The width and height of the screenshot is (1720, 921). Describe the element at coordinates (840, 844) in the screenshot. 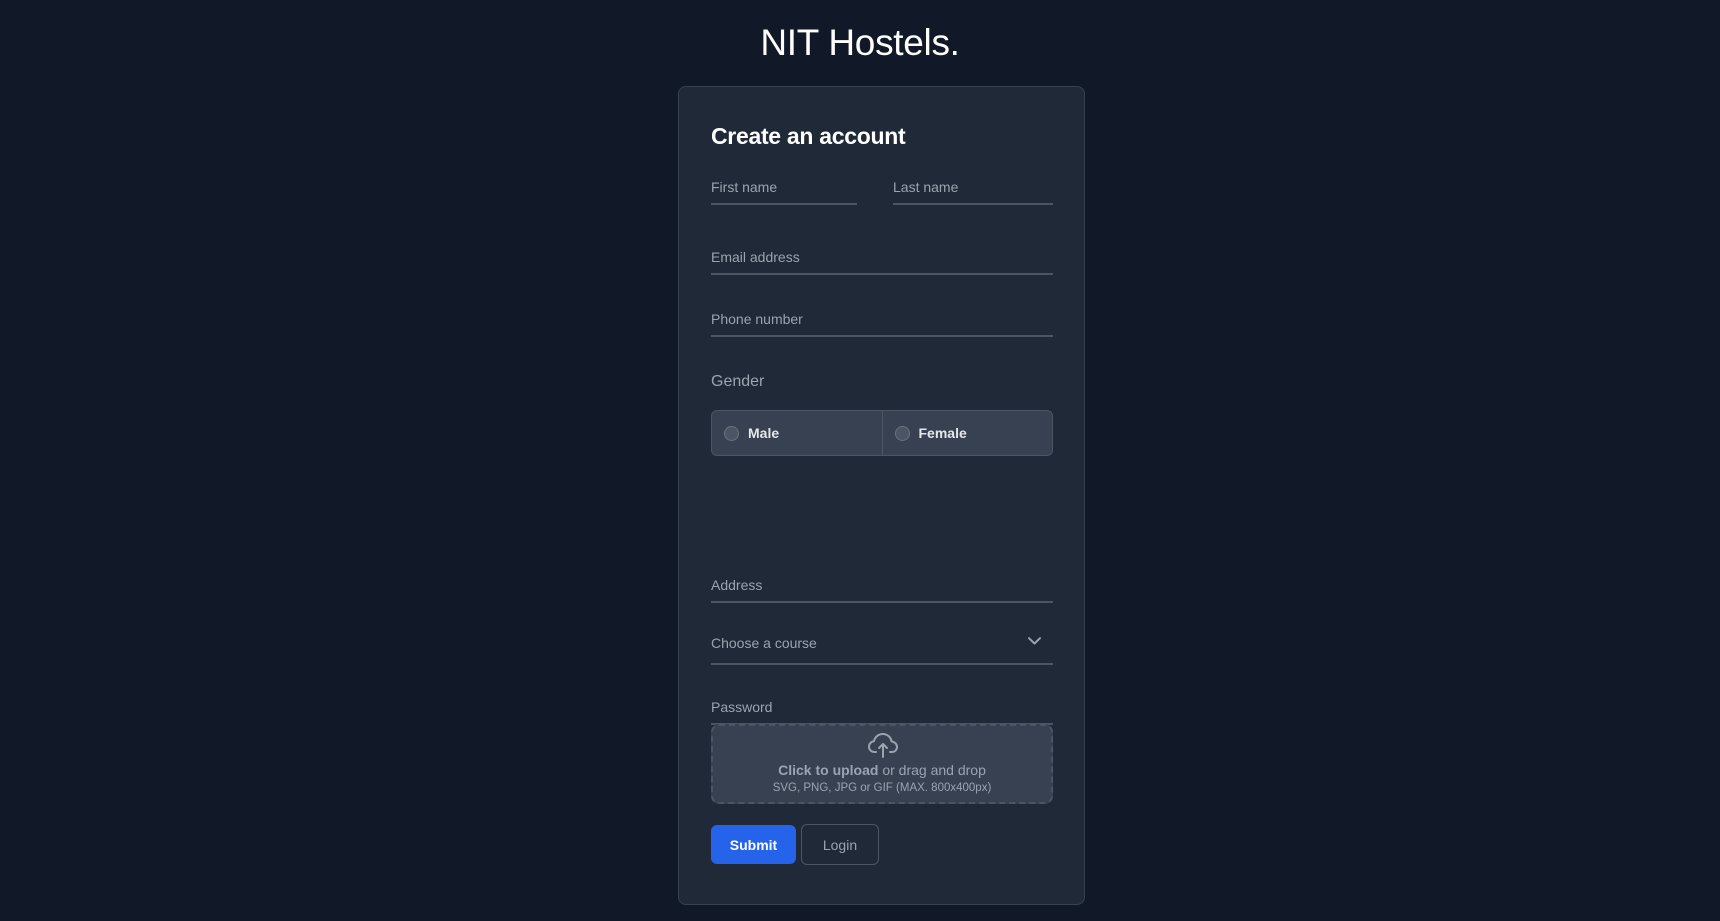

I see `login-button: Login` at that location.